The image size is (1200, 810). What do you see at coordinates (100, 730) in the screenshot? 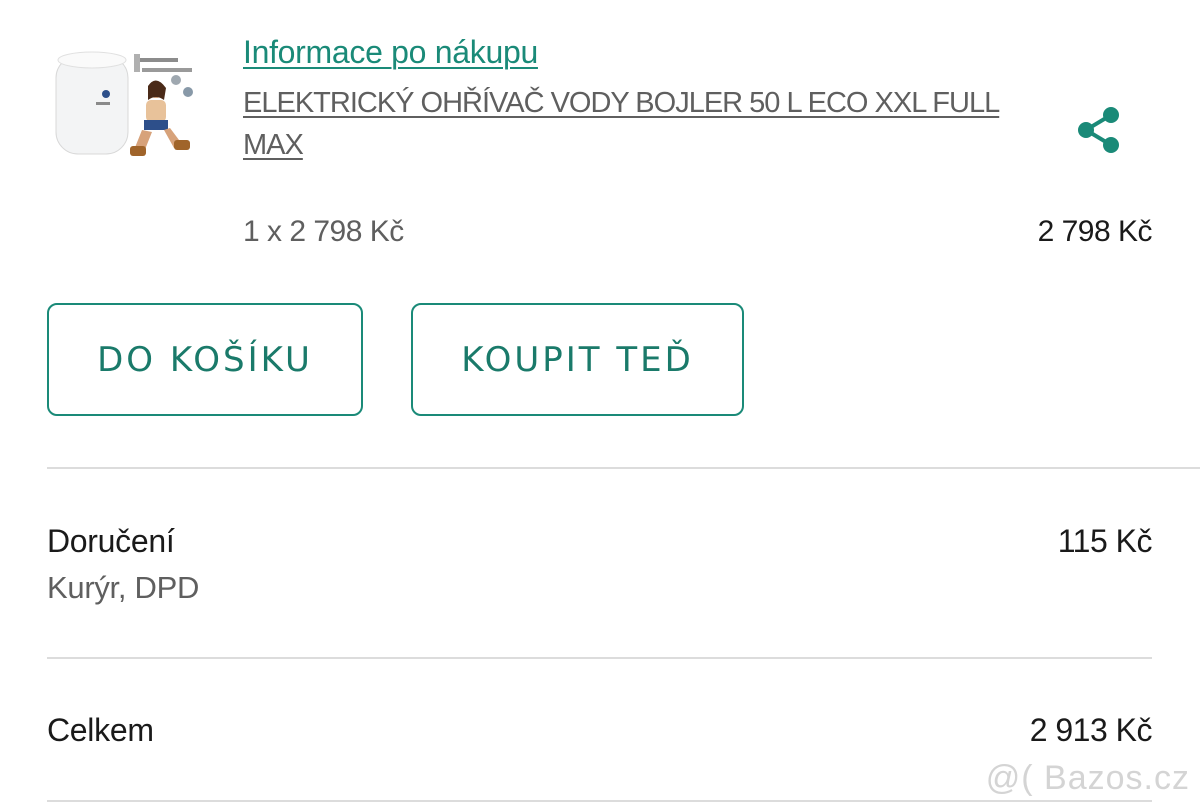
I see `total-label: Celkem` at bounding box center [100, 730].